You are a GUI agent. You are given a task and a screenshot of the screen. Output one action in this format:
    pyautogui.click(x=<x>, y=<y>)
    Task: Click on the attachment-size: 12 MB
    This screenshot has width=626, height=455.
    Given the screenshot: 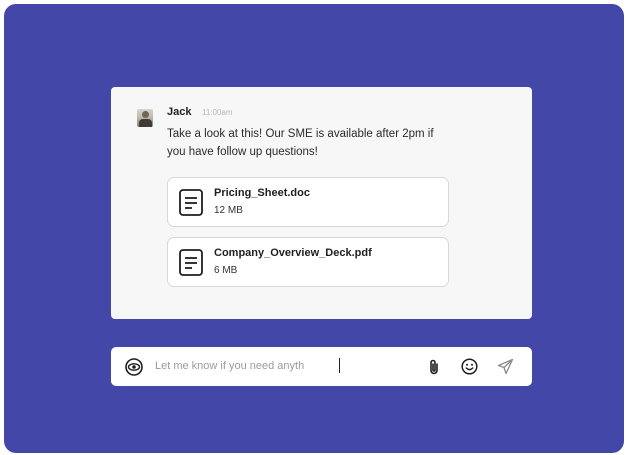 What is the action you would take?
    pyautogui.click(x=228, y=210)
    